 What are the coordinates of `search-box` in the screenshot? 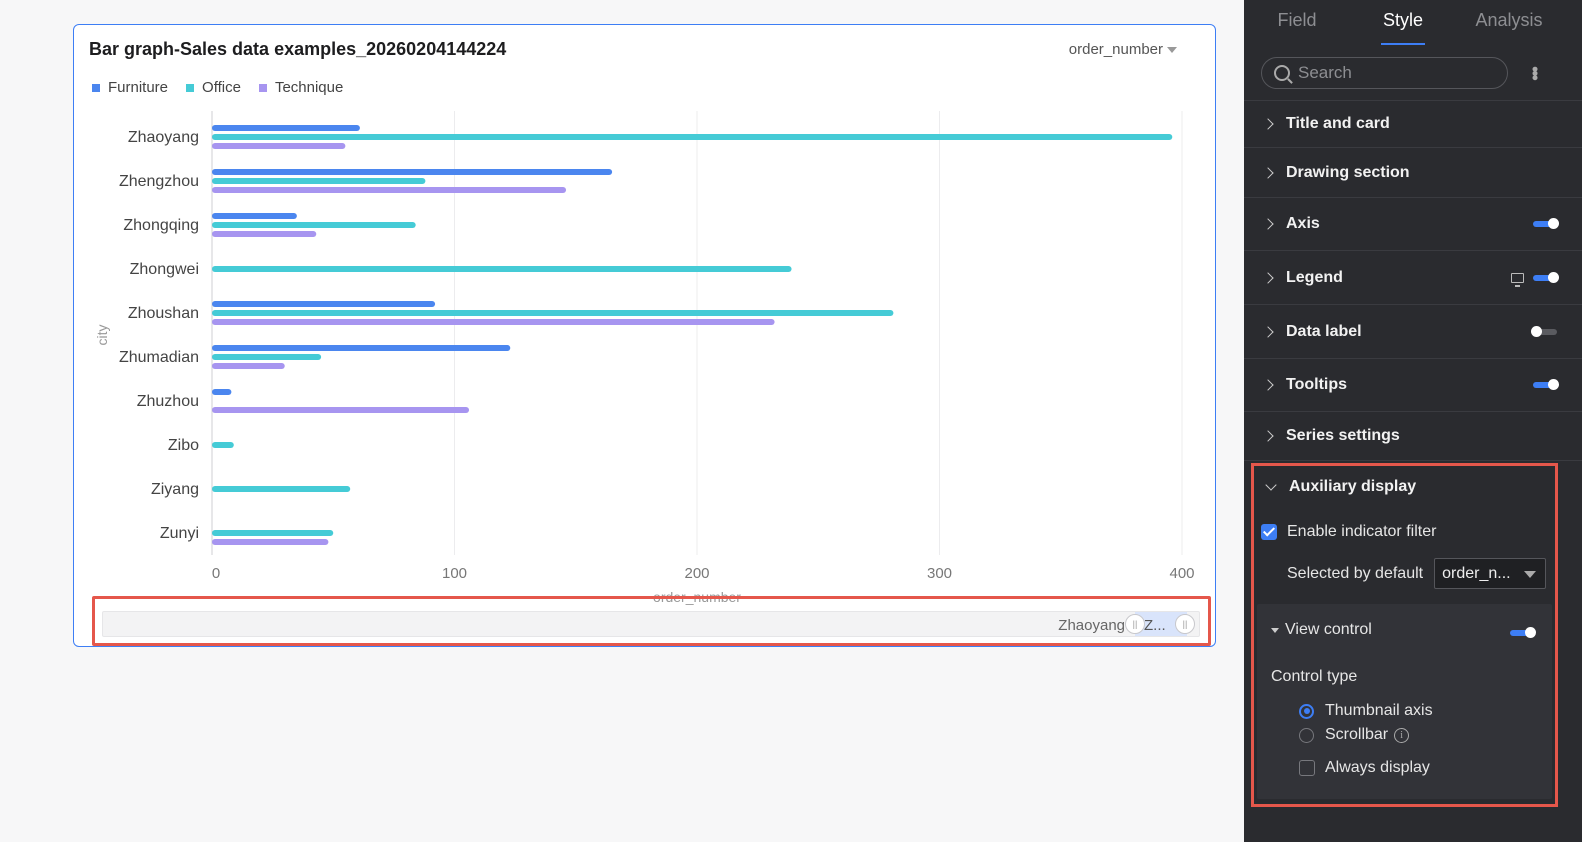 It's located at (1384, 72).